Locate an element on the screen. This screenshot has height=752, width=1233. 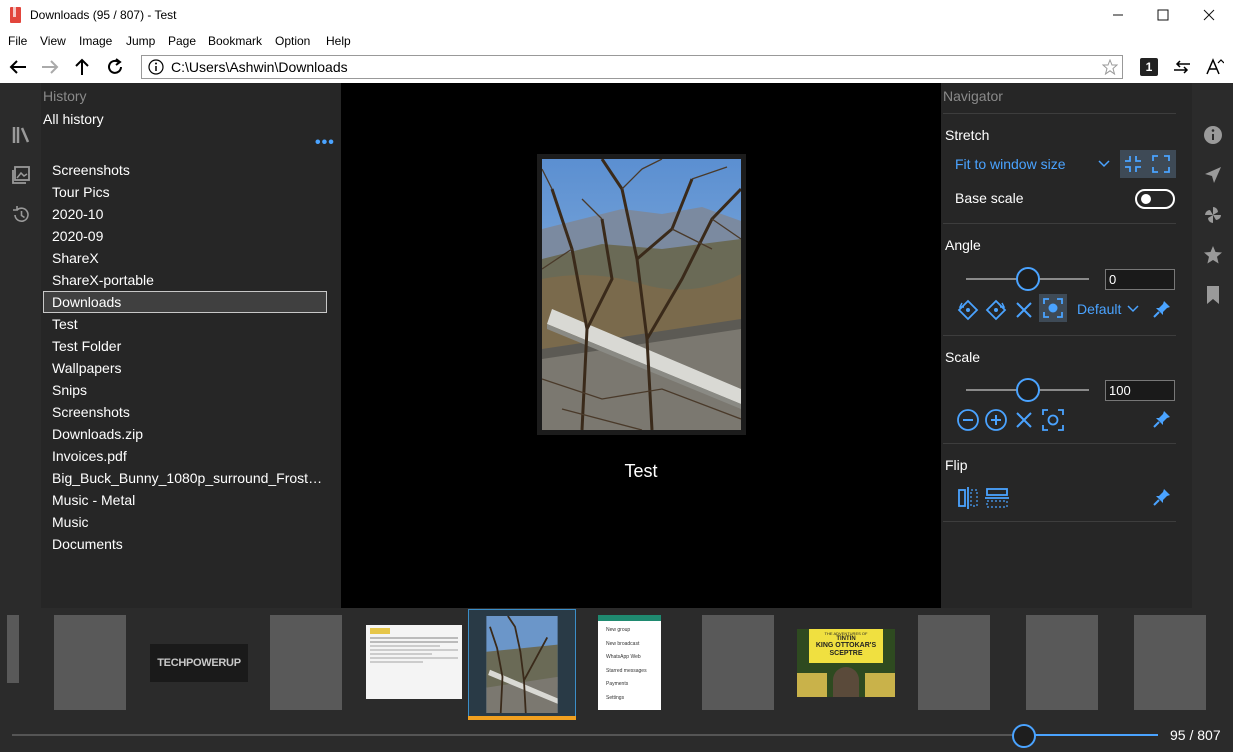
address-bar: C:\Users\Ashwin\Downloads is located at coordinates (632, 67).